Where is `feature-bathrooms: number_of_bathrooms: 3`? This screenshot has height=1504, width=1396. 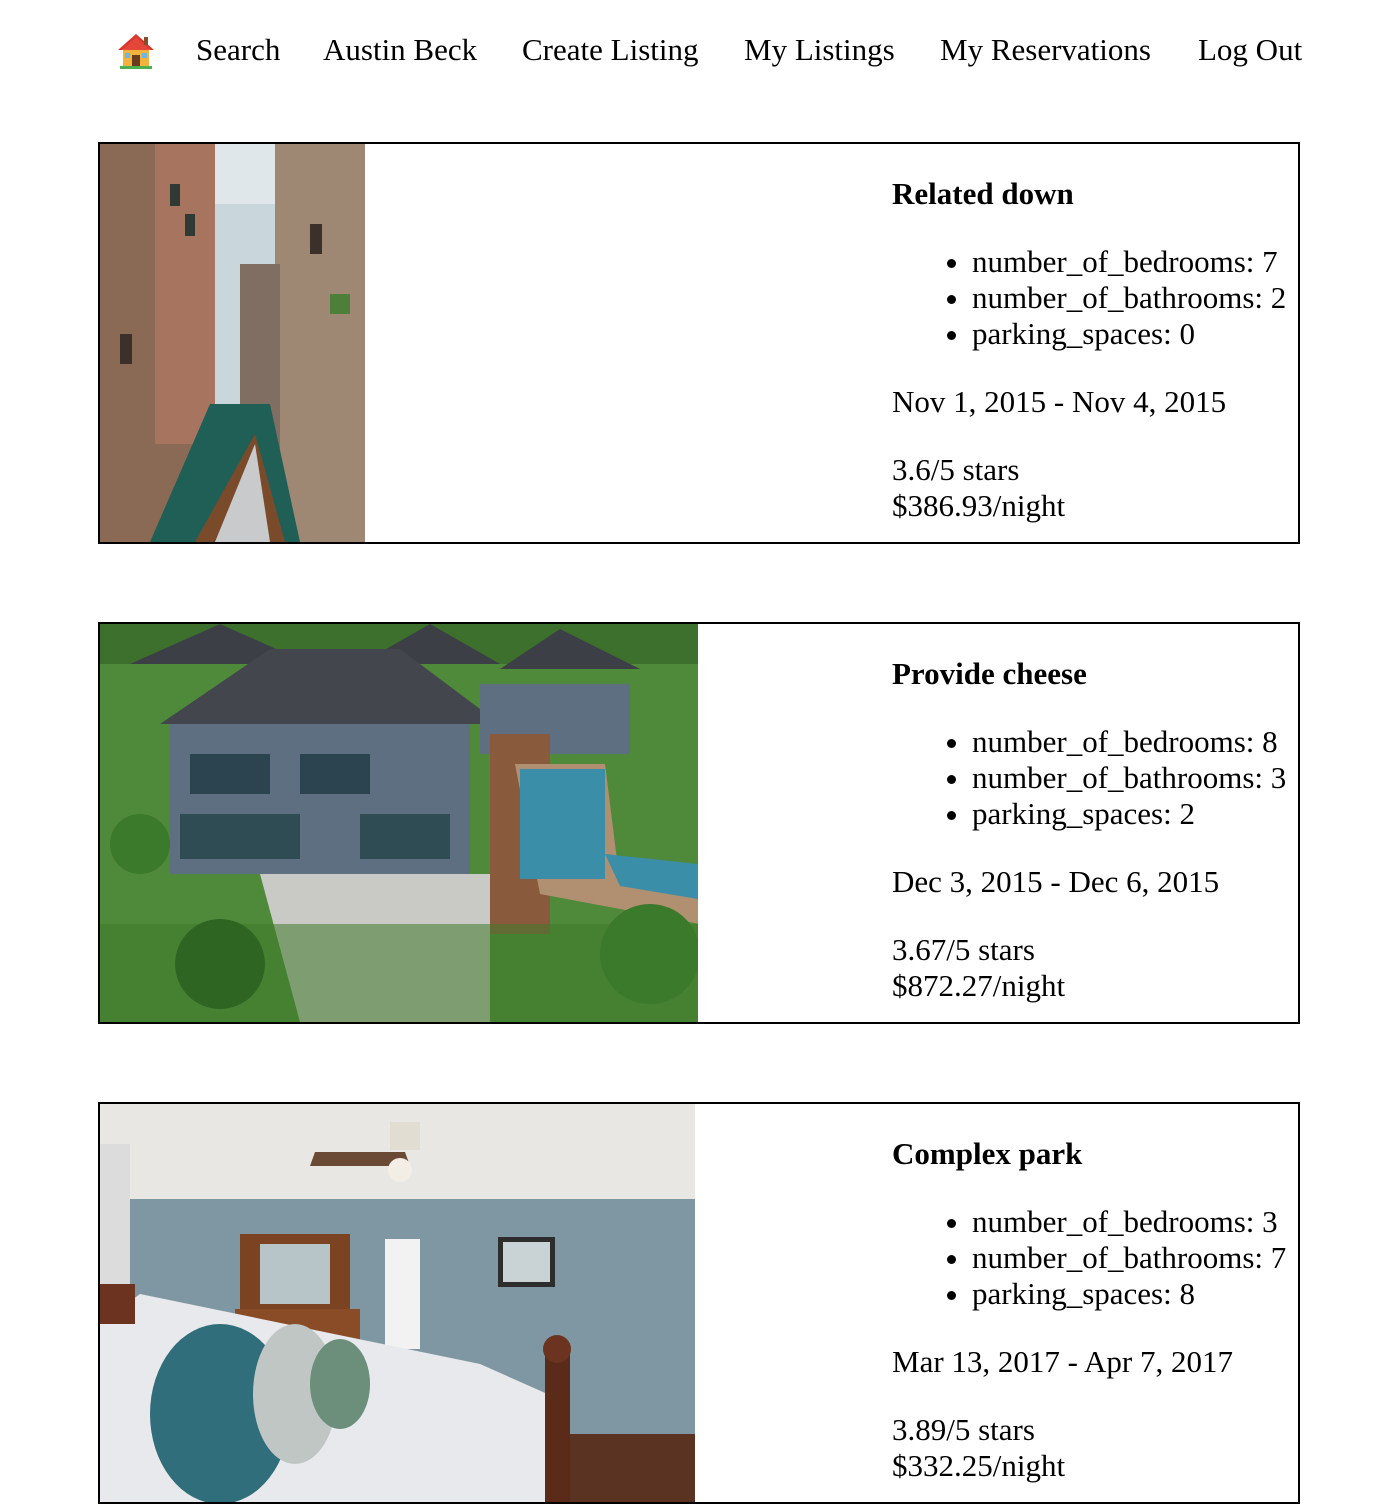 feature-bathrooms: number_of_bathrooms: 3 is located at coordinates (1129, 778).